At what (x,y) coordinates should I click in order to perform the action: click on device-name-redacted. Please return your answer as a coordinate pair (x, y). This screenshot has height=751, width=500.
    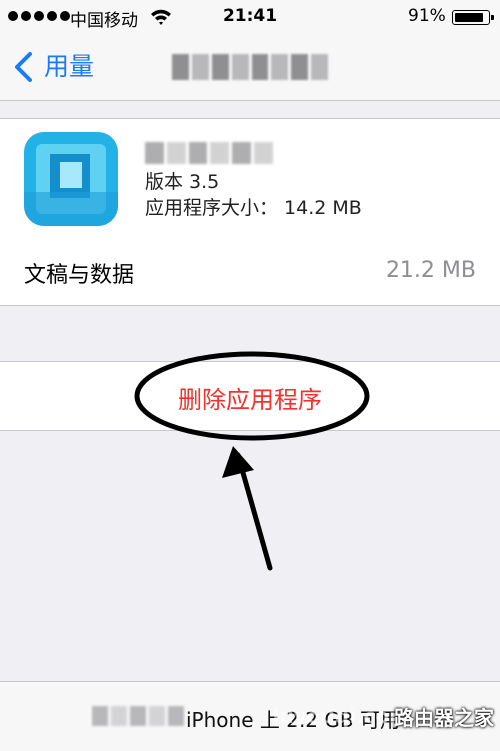
    Looking at the image, I should click on (138, 716).